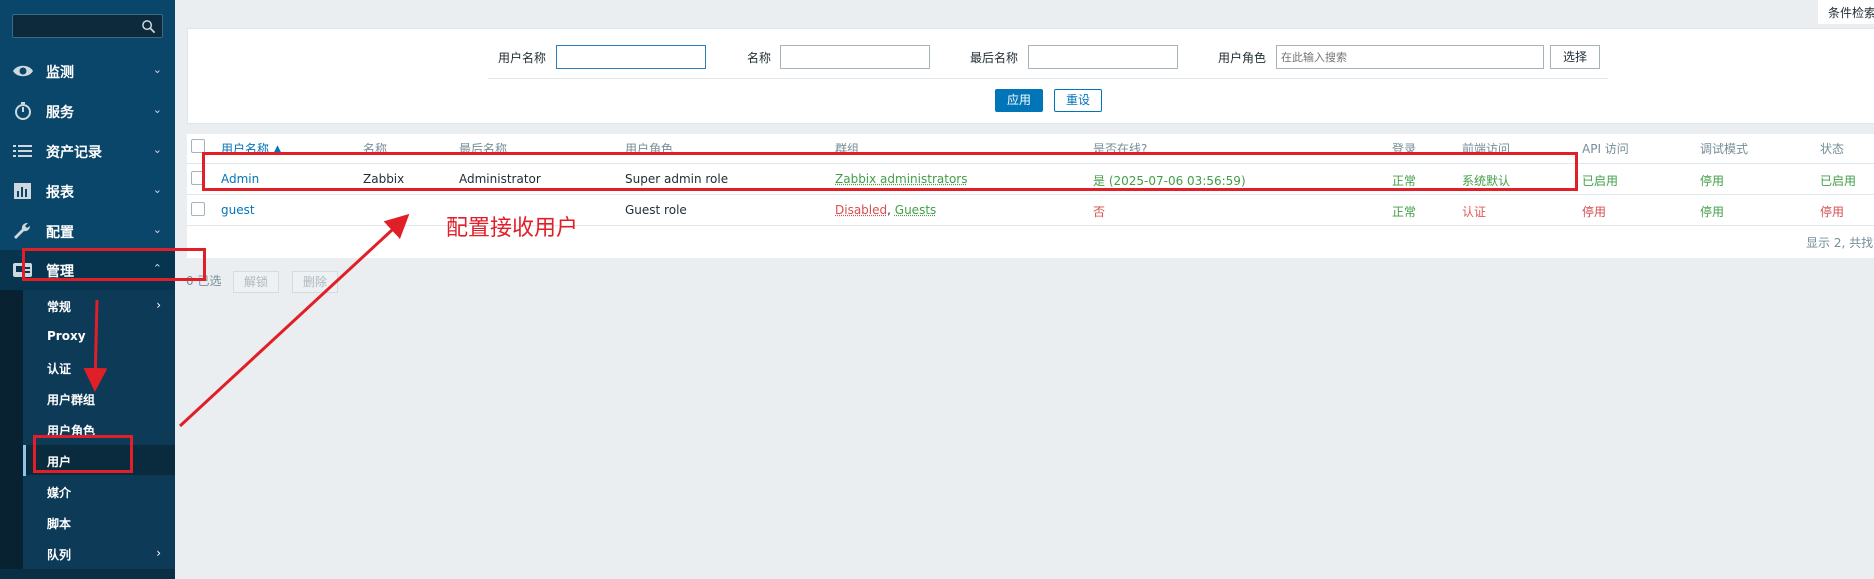 The height and width of the screenshot is (579, 1874). Describe the element at coordinates (1078, 100) in the screenshot. I see `reset-button: 重设` at that location.